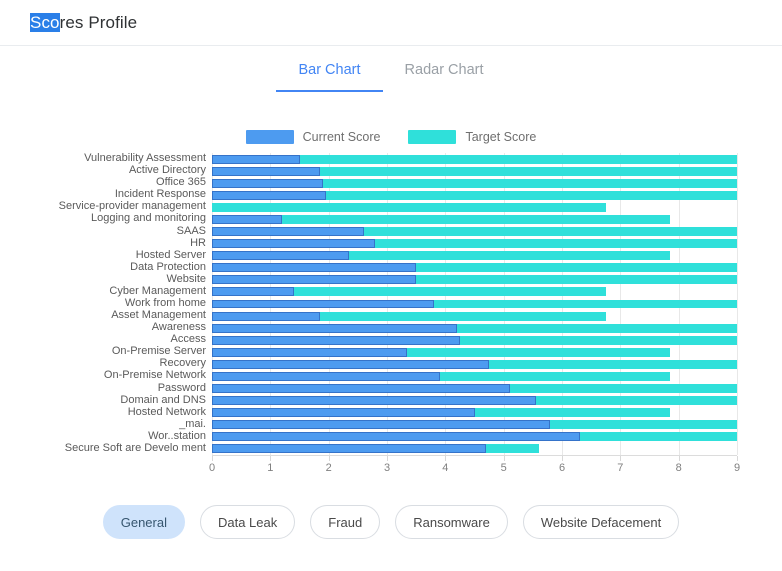  Describe the element at coordinates (444, 77) in the screenshot. I see `tab-radar-chart: Radar Chart` at that location.